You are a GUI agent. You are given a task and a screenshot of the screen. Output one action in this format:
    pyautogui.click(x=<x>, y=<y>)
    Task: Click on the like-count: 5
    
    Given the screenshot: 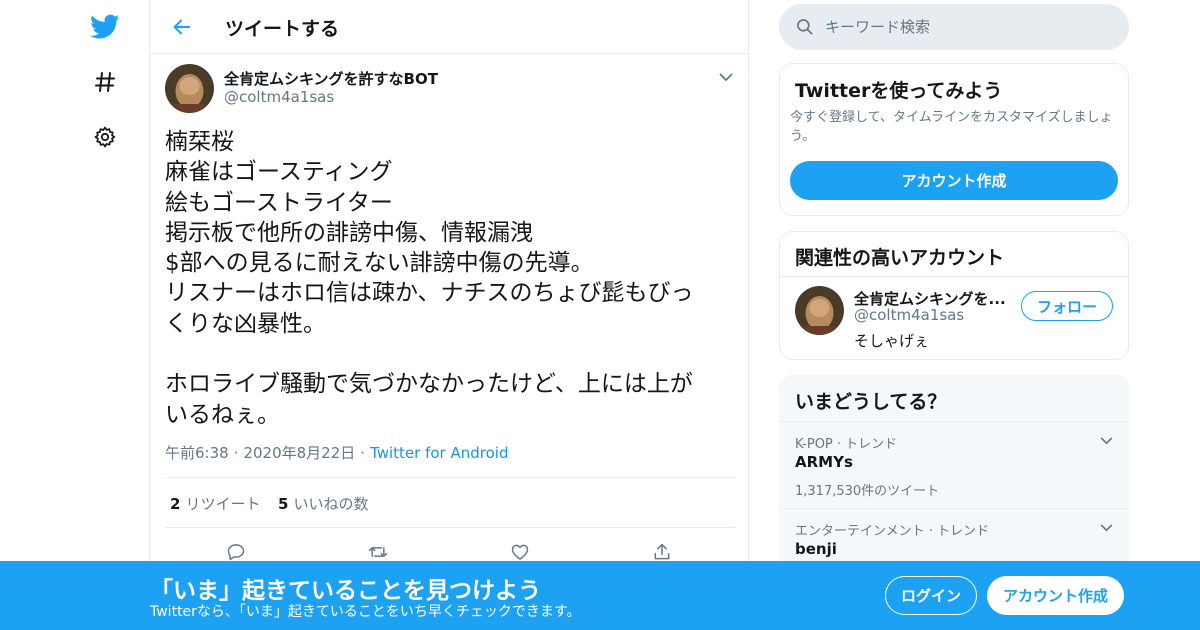 What is the action you would take?
    pyautogui.click(x=283, y=504)
    